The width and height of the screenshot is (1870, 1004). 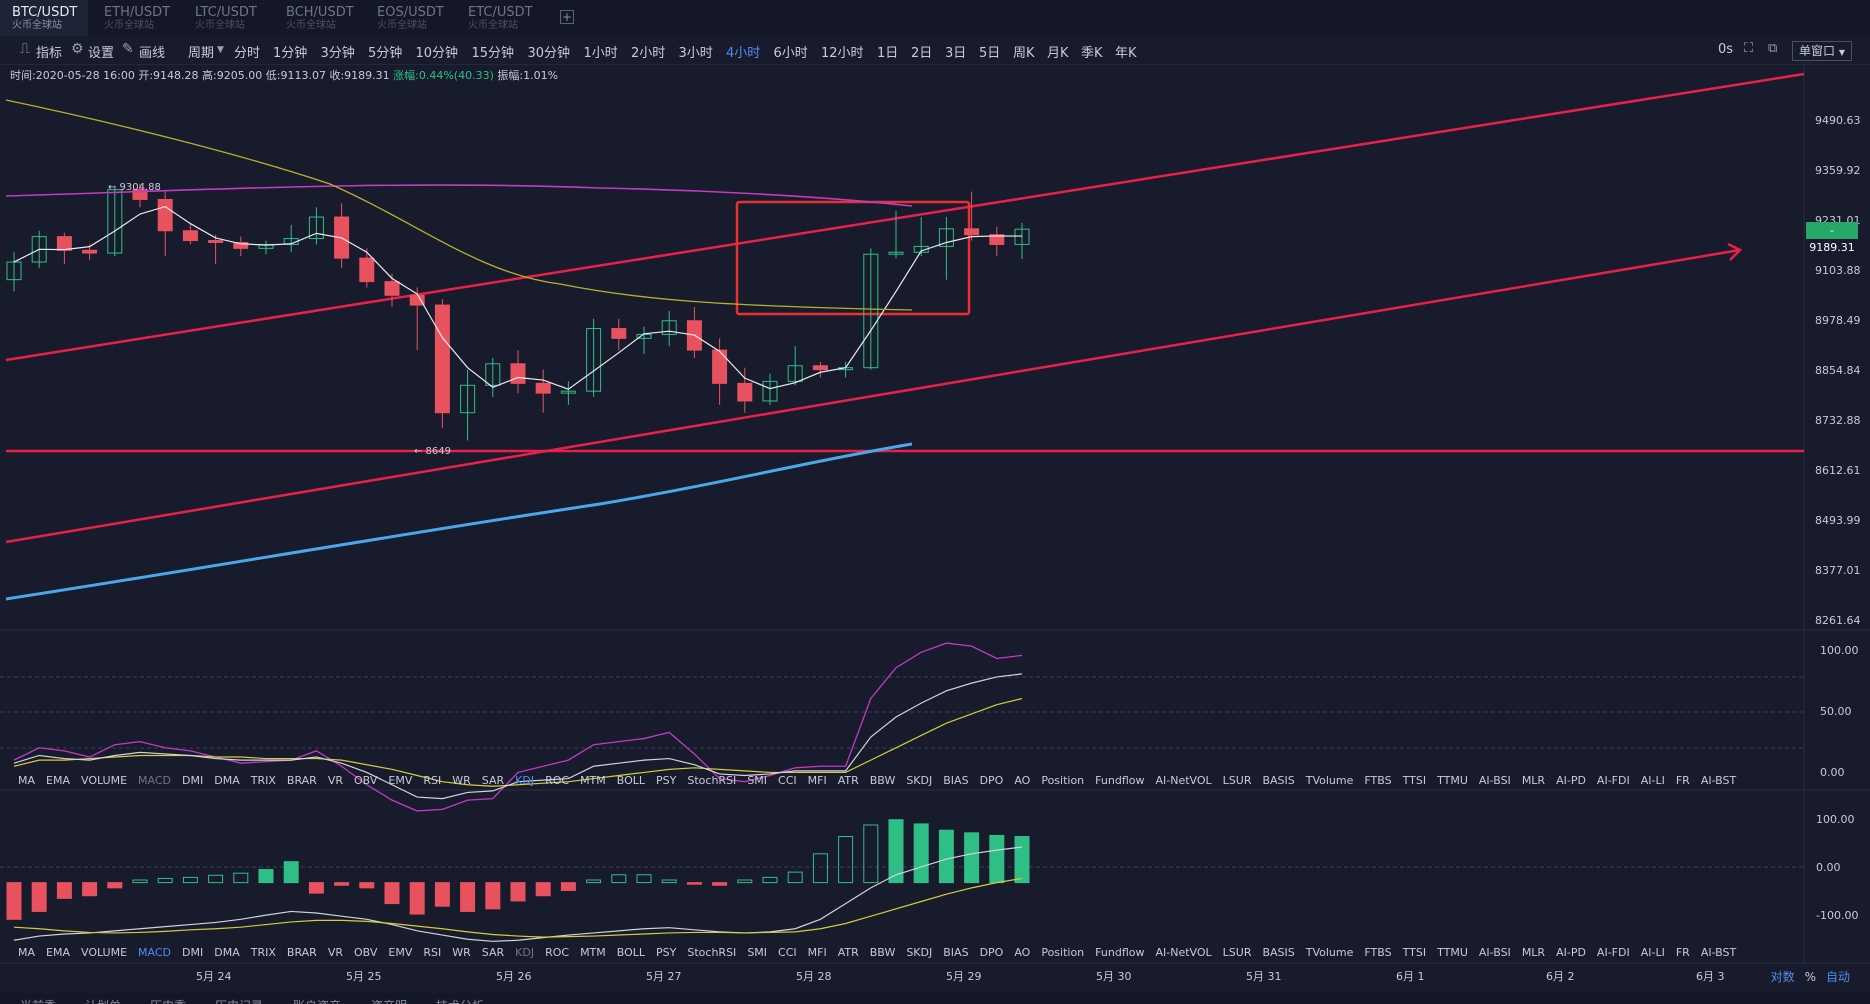 I want to click on tab-eth-usdt: ETH/USDT 火币全球站, so click(x=136, y=18).